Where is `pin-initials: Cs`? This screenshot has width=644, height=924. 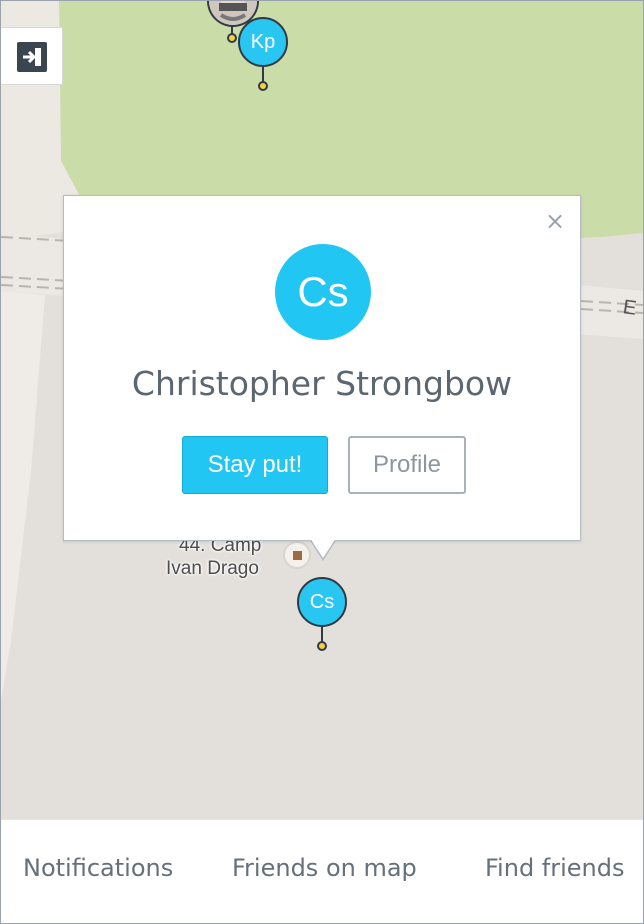 pin-initials: Cs is located at coordinates (322, 602).